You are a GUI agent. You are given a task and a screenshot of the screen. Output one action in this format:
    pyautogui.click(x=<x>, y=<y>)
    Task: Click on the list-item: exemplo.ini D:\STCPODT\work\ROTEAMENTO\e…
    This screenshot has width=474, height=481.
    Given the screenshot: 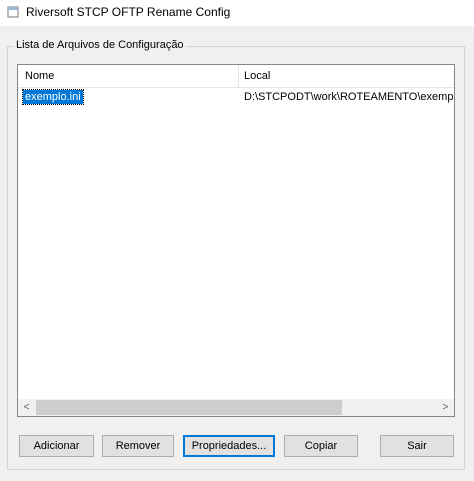 What is the action you would take?
    pyautogui.click(x=236, y=97)
    